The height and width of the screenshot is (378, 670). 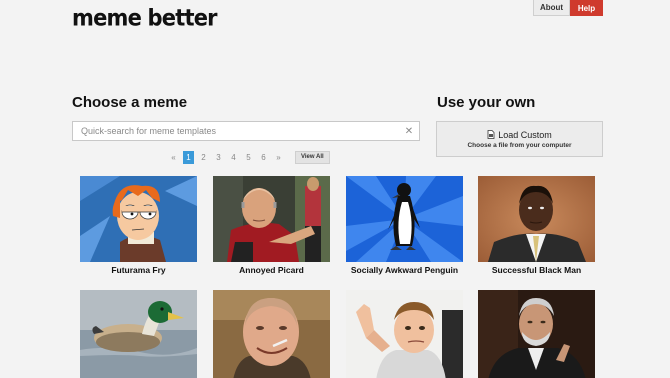 I want to click on meme-title: Socially Awkward Penguin, so click(x=404, y=270).